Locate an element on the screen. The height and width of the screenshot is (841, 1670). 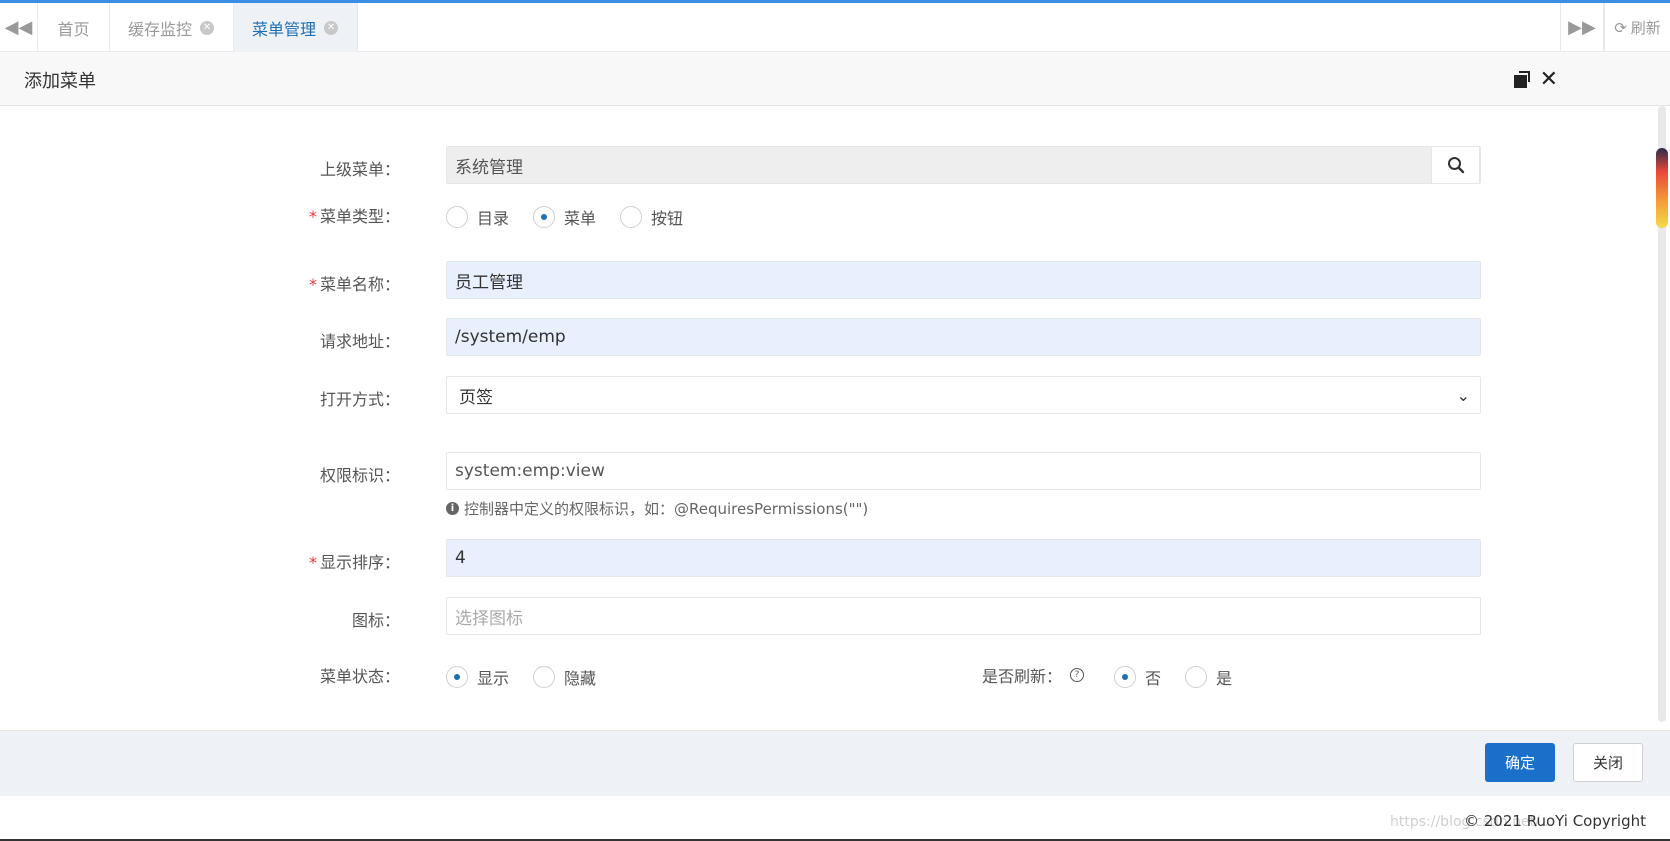
tab-label: 菜单管理 is located at coordinates (284, 29).